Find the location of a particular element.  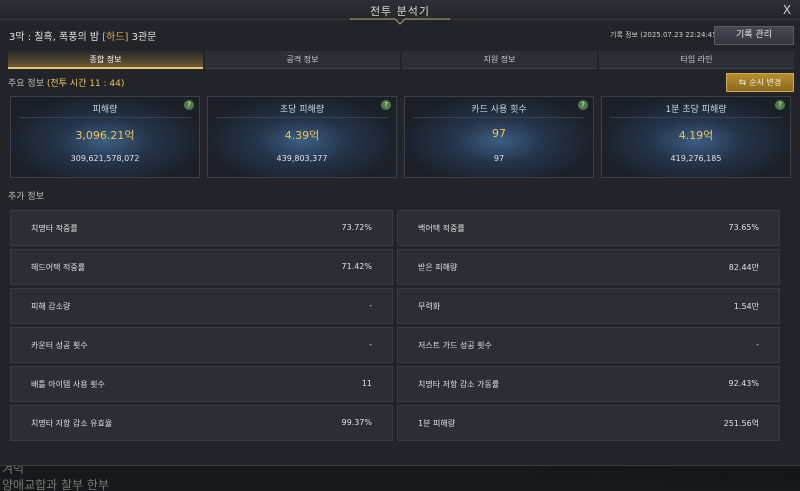

stat-name: 백어택 적중률 is located at coordinates (441, 228).